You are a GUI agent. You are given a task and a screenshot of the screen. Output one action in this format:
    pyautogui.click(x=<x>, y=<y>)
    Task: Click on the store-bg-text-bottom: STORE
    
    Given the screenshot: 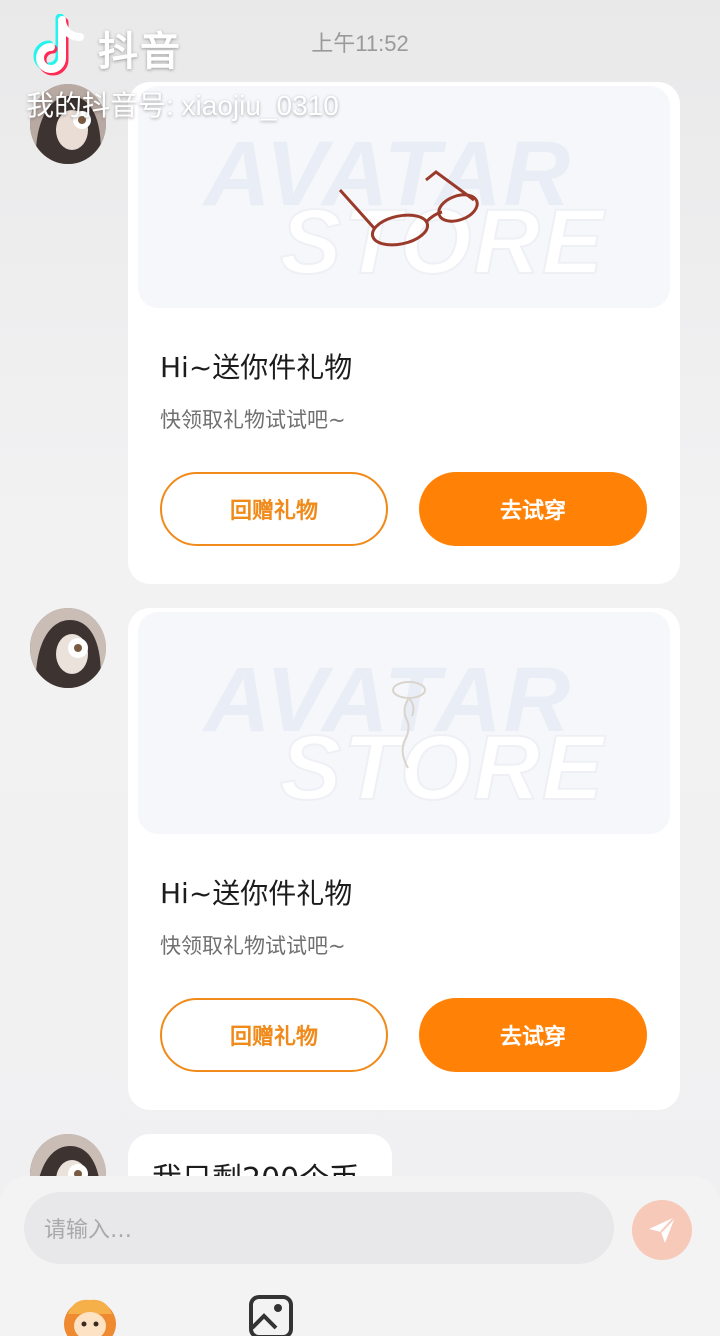 What is the action you would take?
    pyautogui.click(x=442, y=768)
    